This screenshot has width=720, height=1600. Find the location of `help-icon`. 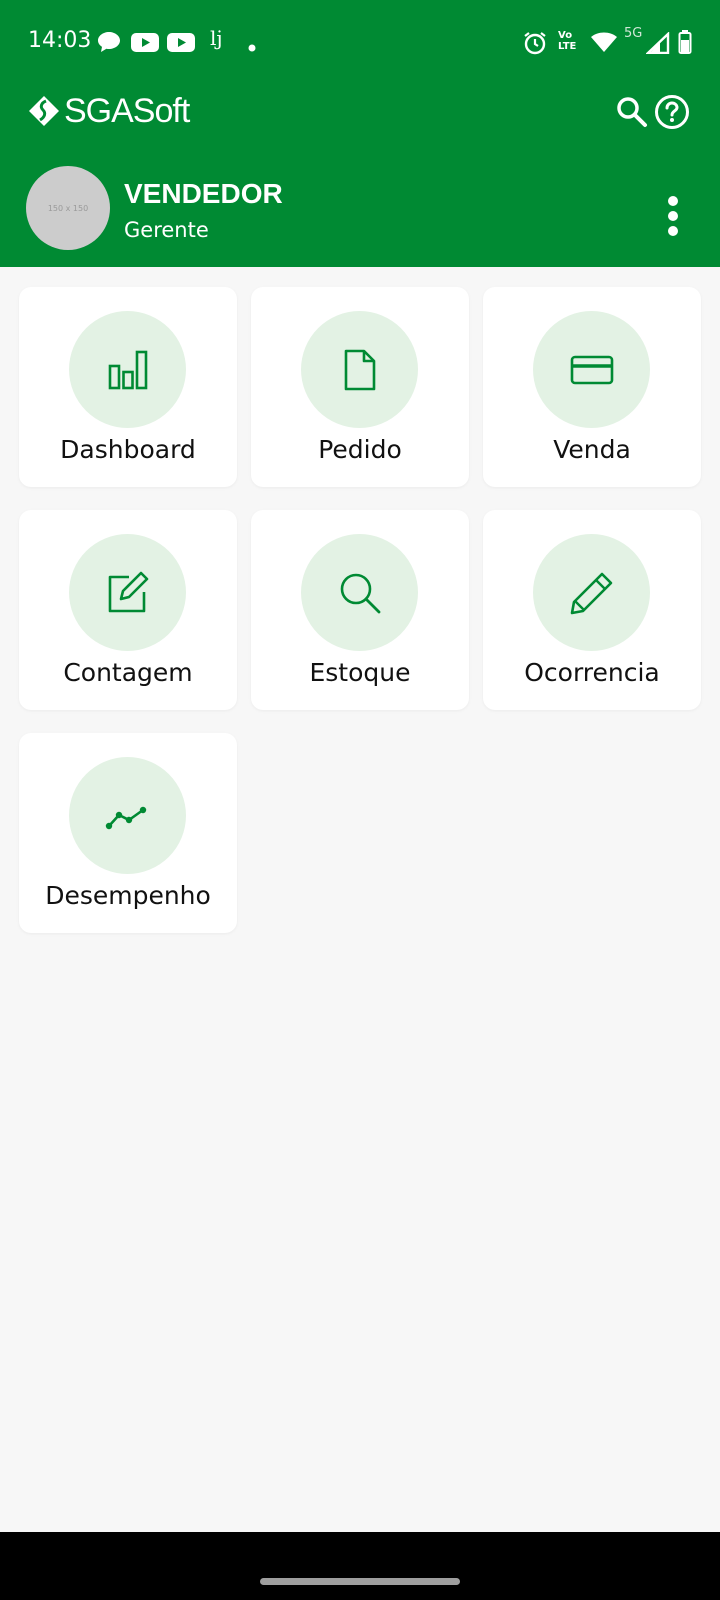

help-icon is located at coordinates (672, 112).